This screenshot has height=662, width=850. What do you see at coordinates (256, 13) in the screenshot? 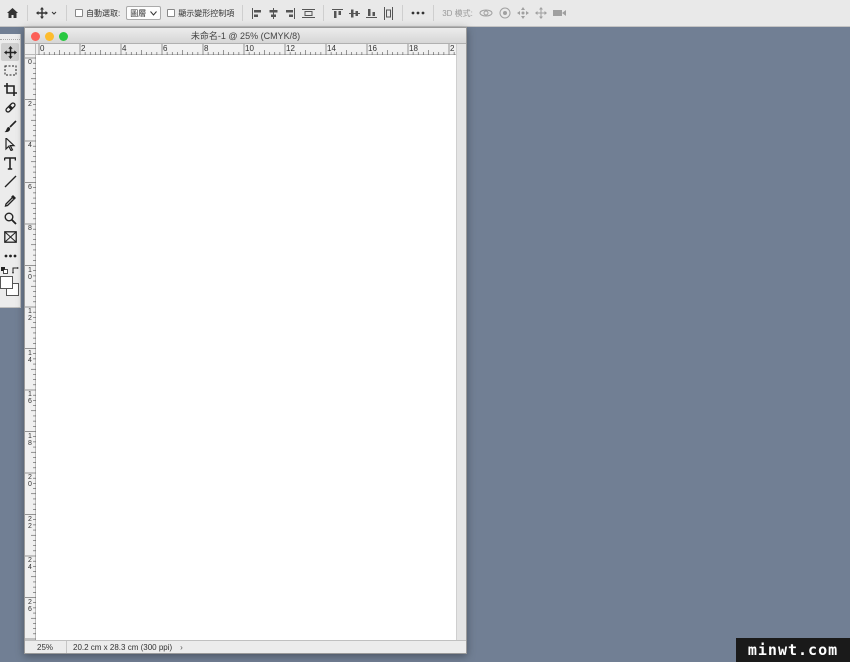
I see `align-left-icon` at bounding box center [256, 13].